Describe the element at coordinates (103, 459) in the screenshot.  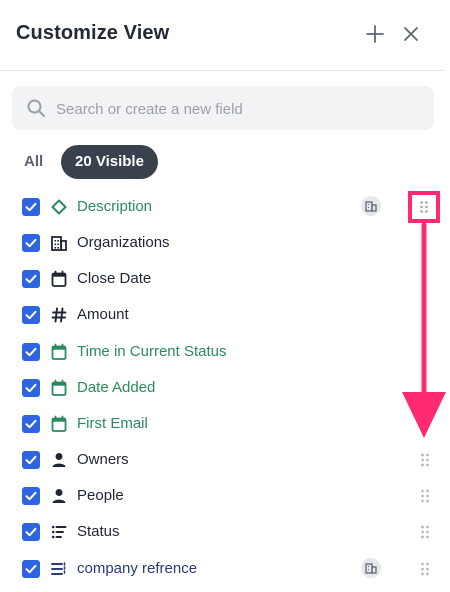
I see `field-label: Owners` at that location.